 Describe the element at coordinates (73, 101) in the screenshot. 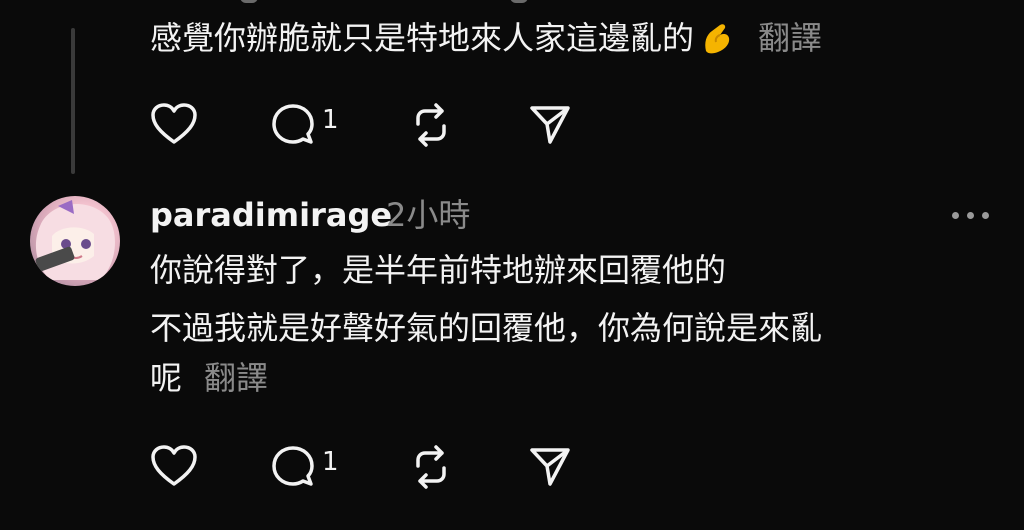

I see `thread-connector-line` at that location.